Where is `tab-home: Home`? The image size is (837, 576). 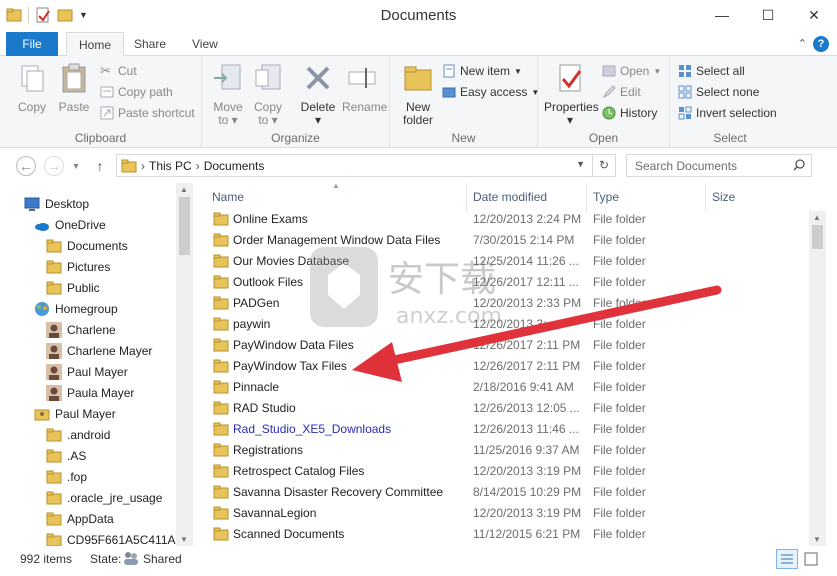
tab-home: Home is located at coordinates (95, 44).